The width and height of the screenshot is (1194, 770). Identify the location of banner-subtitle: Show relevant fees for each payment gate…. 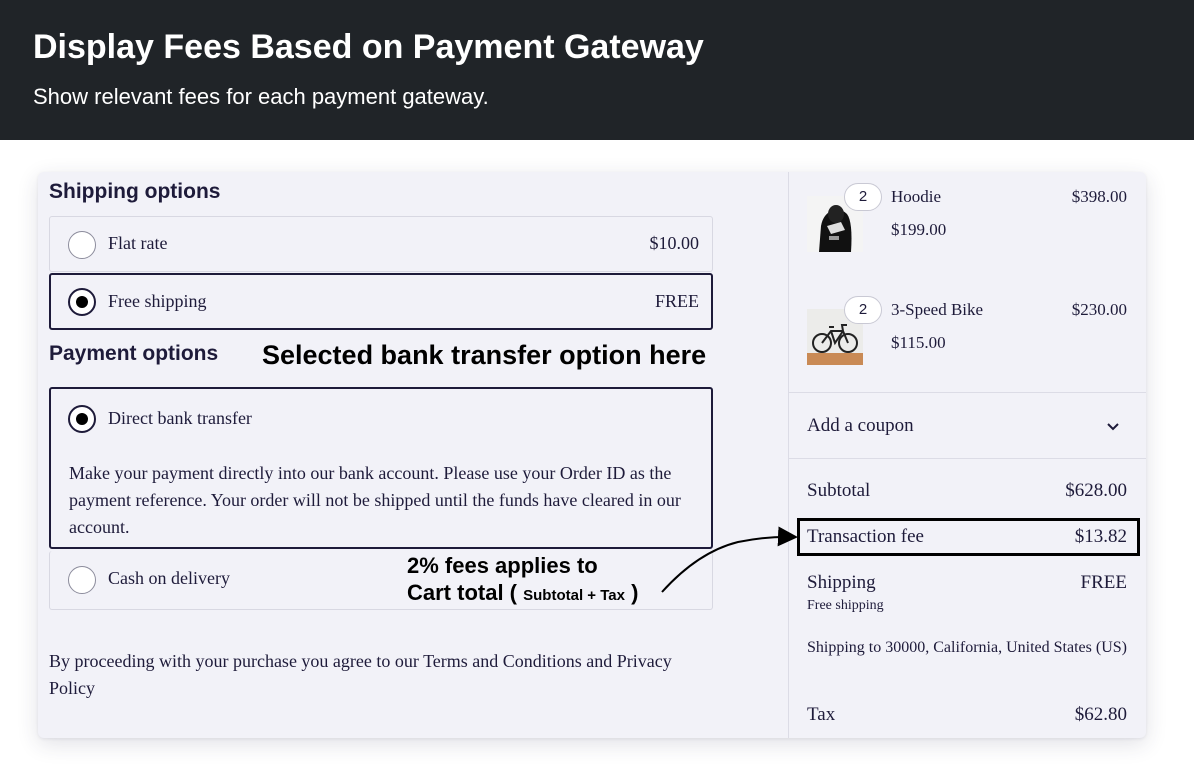
(261, 96).